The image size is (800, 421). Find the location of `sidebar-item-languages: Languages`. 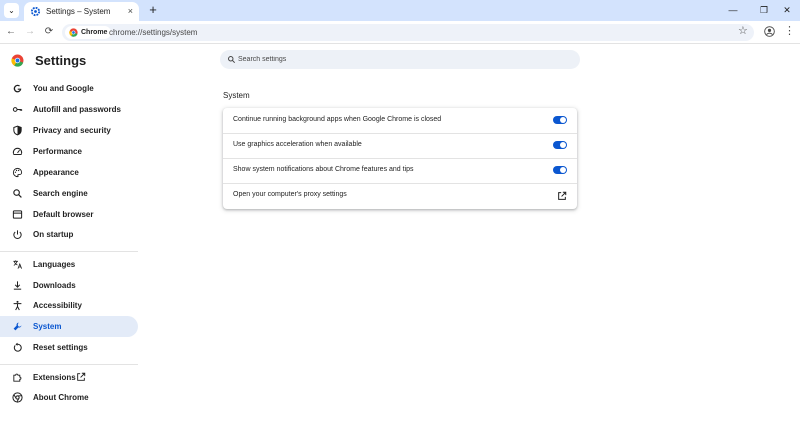

sidebar-item-languages: Languages is located at coordinates (69, 264).